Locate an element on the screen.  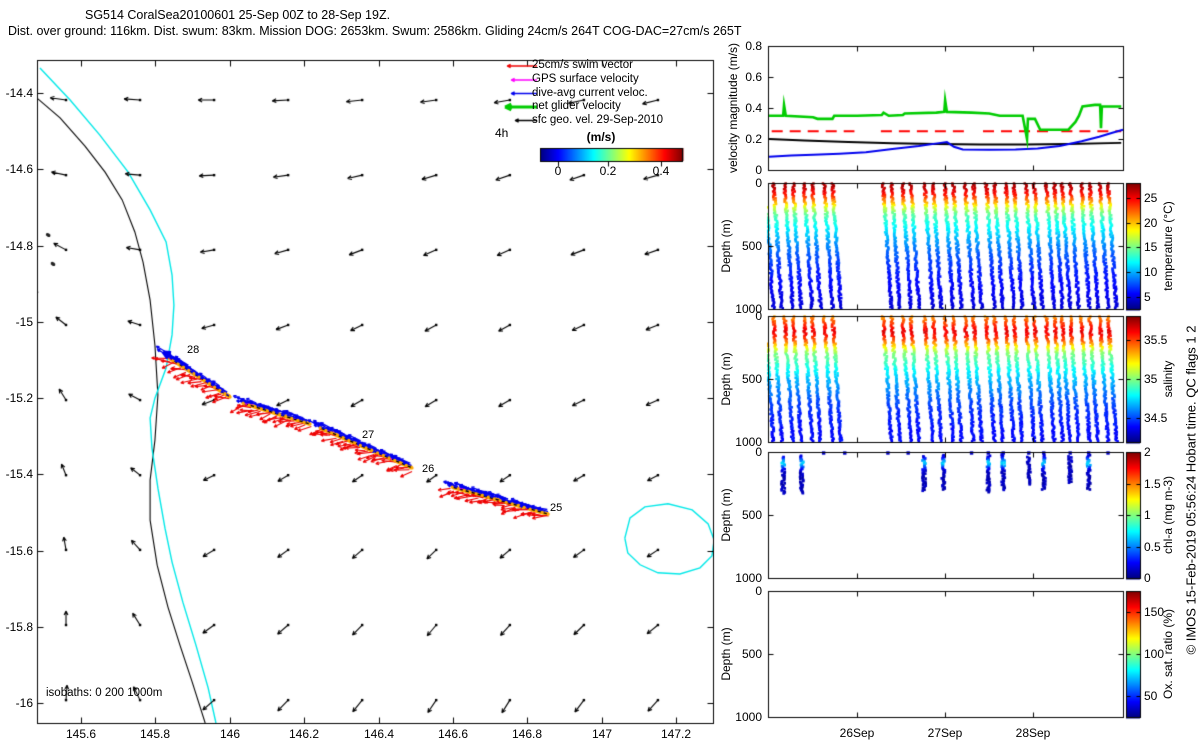
colorbar-tick: 1.5 is located at coordinates (1152, 484).